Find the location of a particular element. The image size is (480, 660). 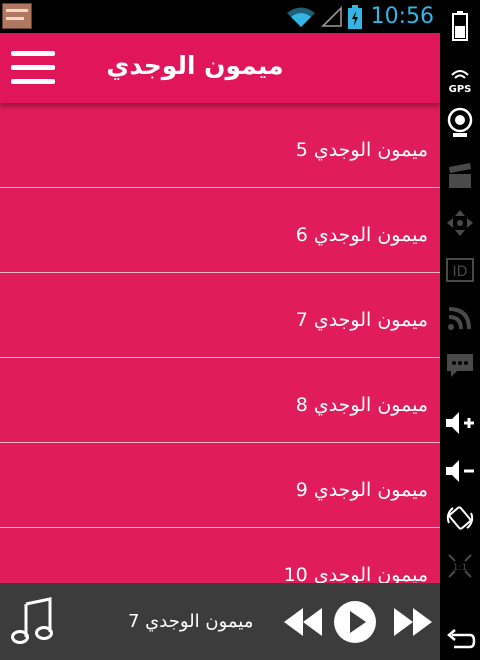

track-label: ميمون الوجدي 5 is located at coordinates (361, 150).